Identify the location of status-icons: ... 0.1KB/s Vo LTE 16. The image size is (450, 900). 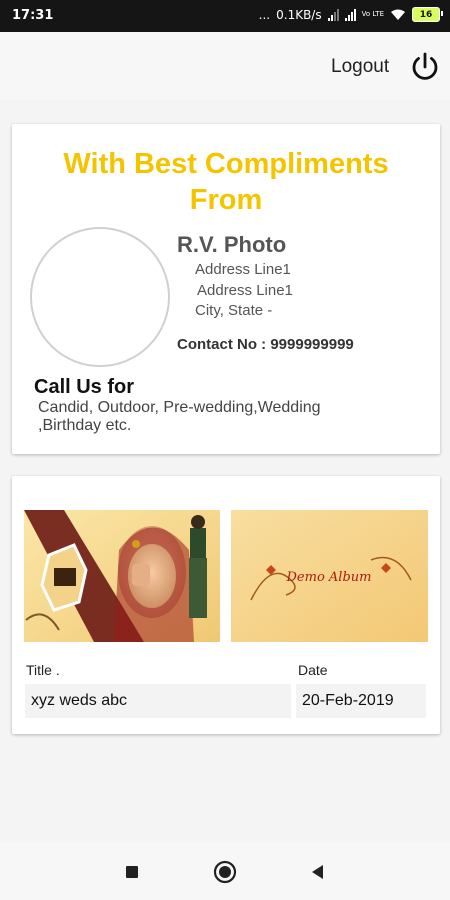
(350, 14).